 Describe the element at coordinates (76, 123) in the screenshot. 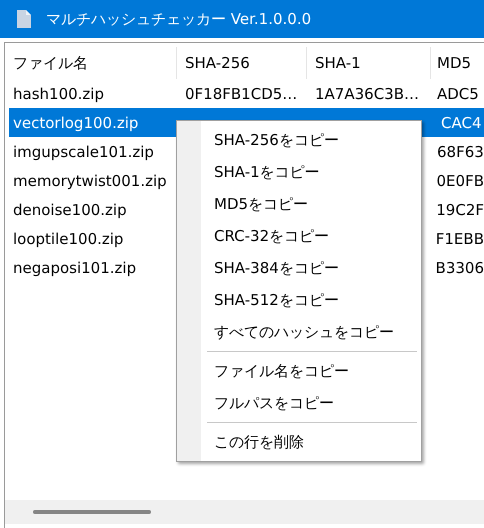

I see `file-name-cell-text: vectorlog100.zip` at that location.